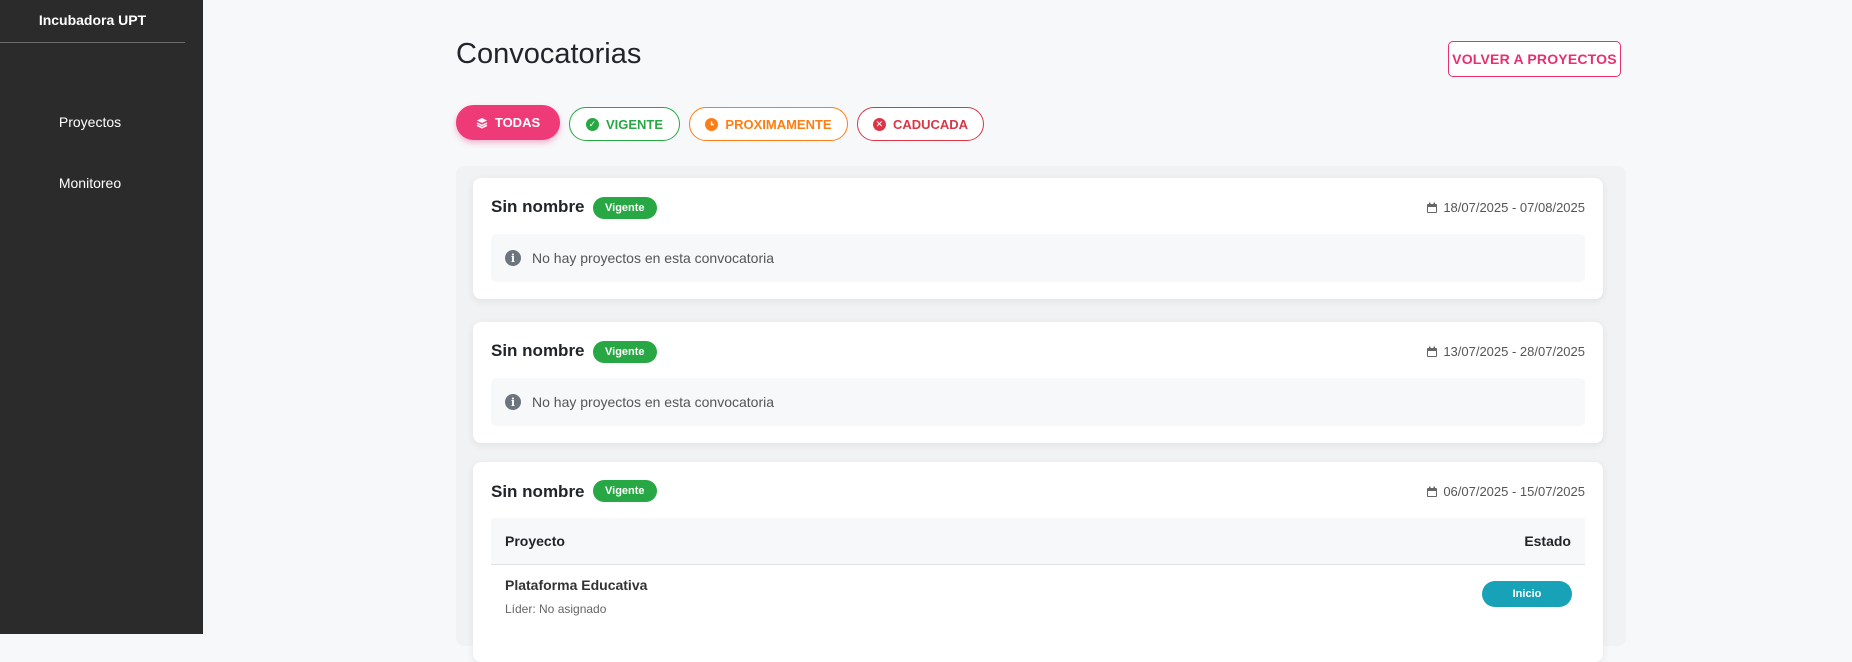 The width and height of the screenshot is (1852, 662). What do you see at coordinates (90, 122) in the screenshot?
I see `sidebar-item-proyectos: Proyectos` at bounding box center [90, 122].